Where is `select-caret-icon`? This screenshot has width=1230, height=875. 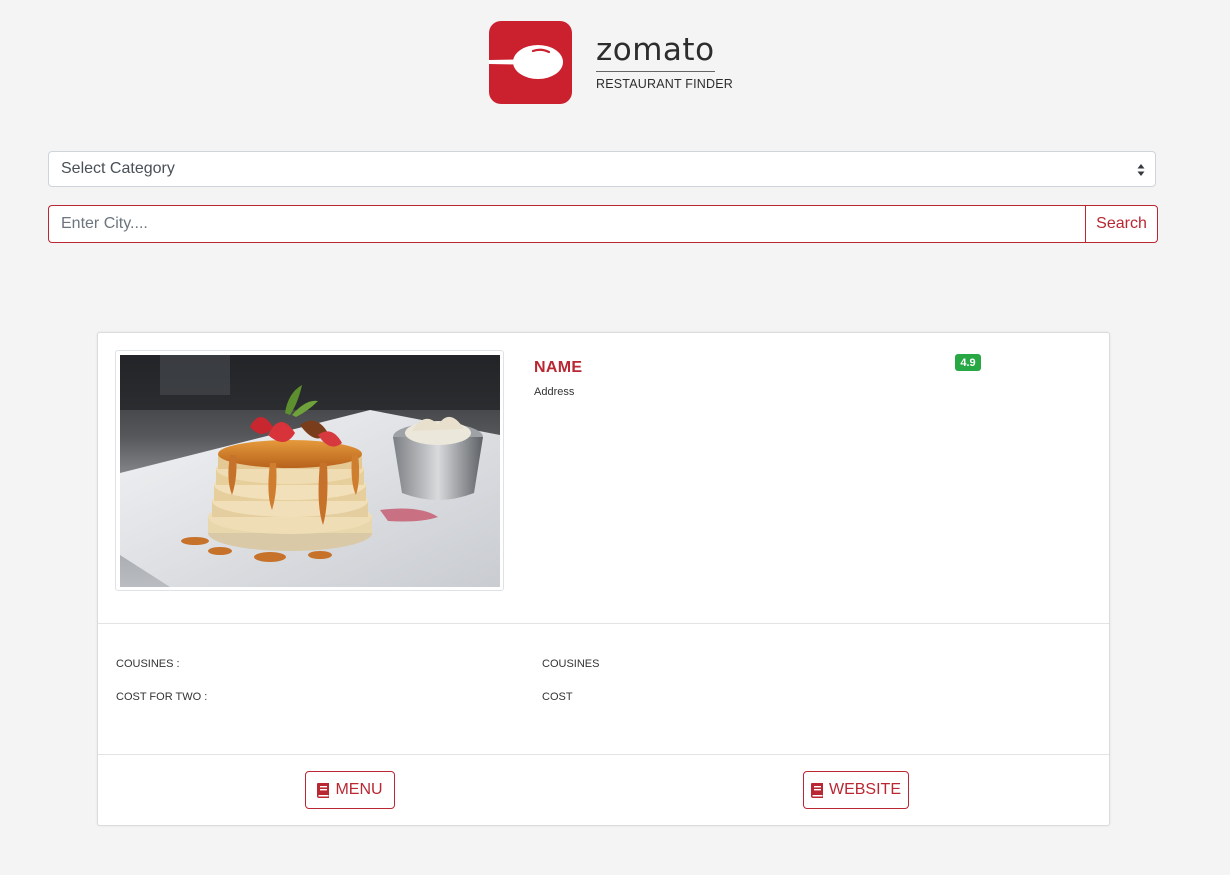 select-caret-icon is located at coordinates (1141, 170).